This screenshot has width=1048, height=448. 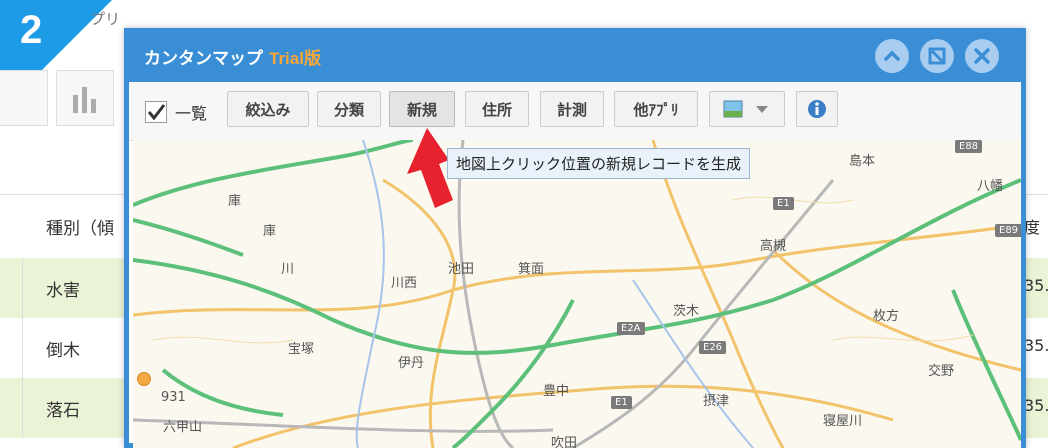 What do you see at coordinates (631, 328) in the screenshot?
I see `road-shield: E2A` at bounding box center [631, 328].